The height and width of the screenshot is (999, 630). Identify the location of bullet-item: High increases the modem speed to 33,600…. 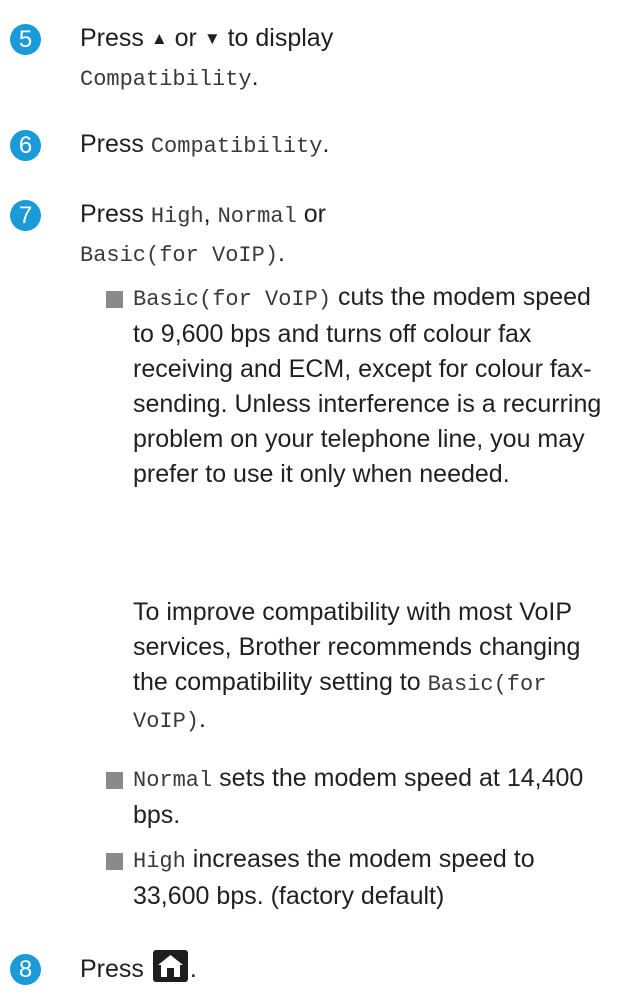
(334, 877).